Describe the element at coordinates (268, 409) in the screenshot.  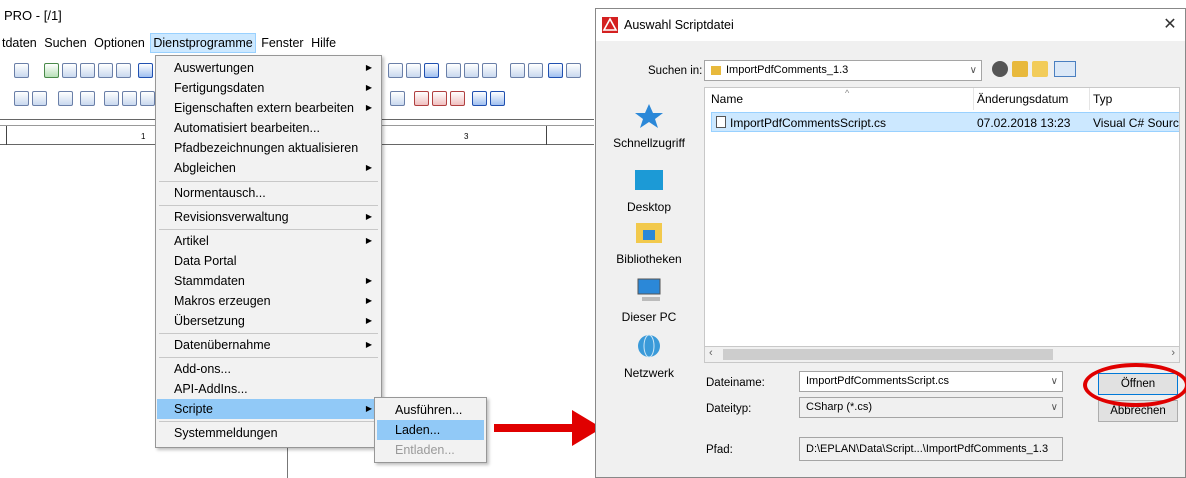
I see `menu-item-scripte: Scripte ▶` at that location.